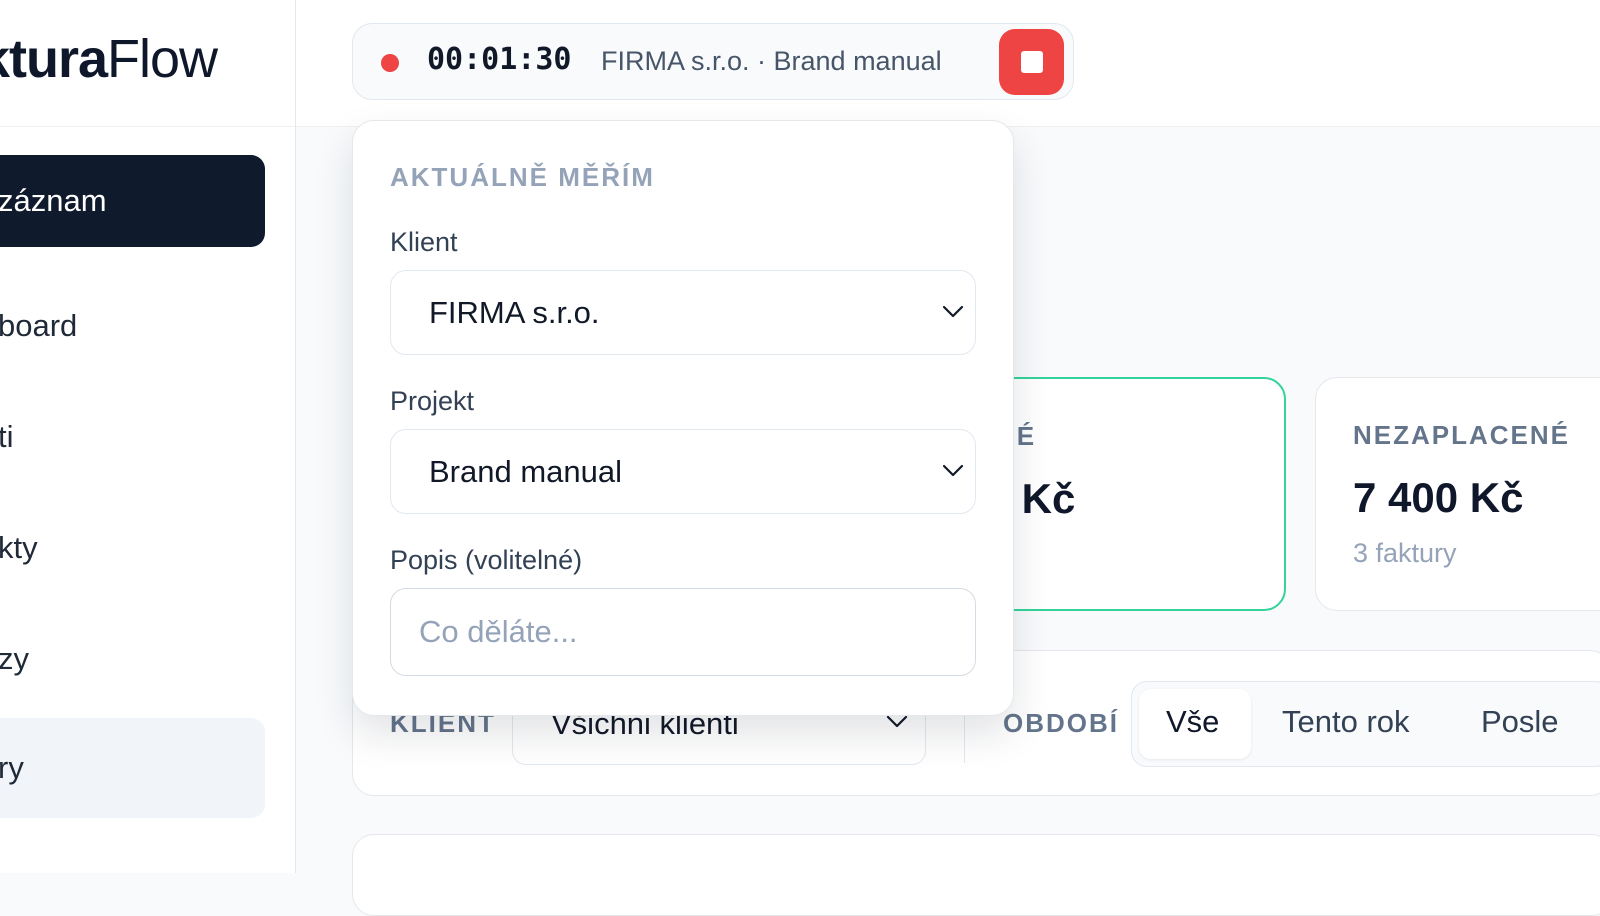 The image size is (1600, 916). What do you see at coordinates (514, 312) in the screenshot?
I see `client-select-value: FIRMA s.r.o.` at bounding box center [514, 312].